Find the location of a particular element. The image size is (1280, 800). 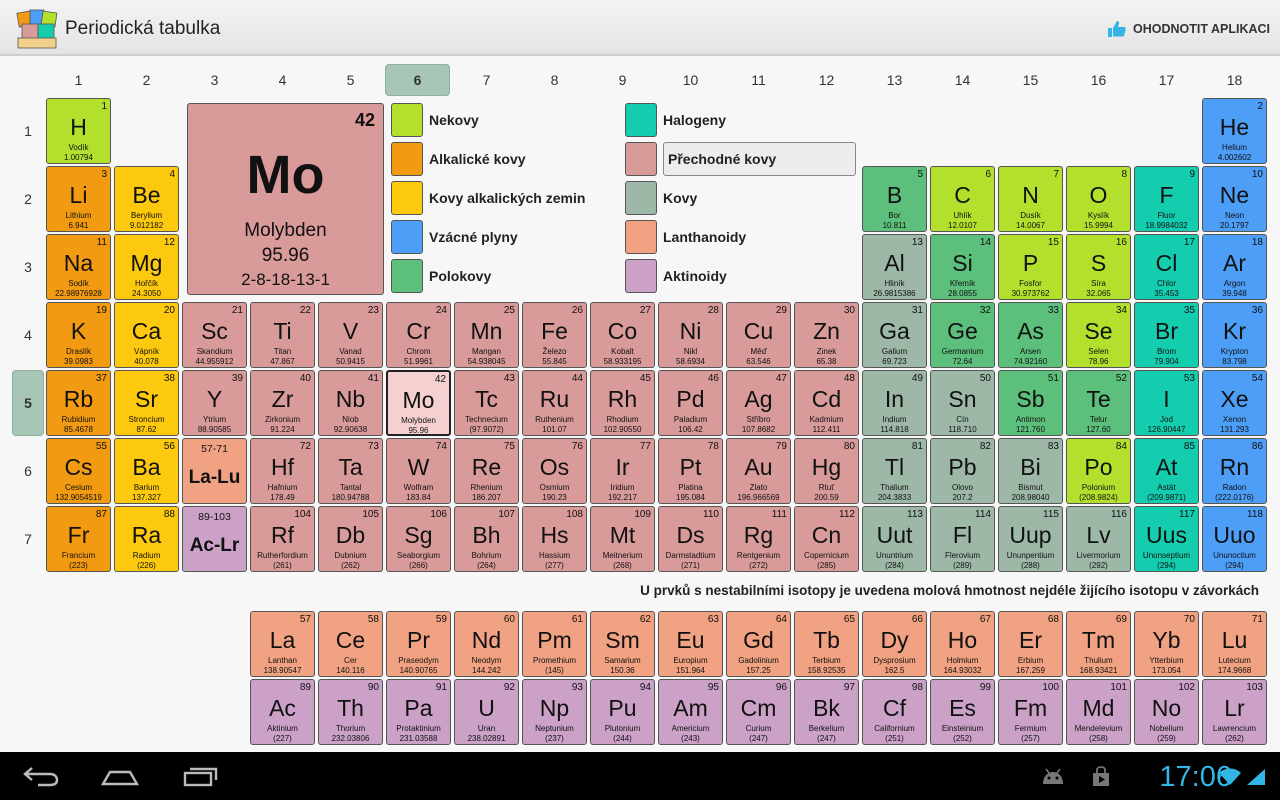

column-number: 11 is located at coordinates (758, 80).